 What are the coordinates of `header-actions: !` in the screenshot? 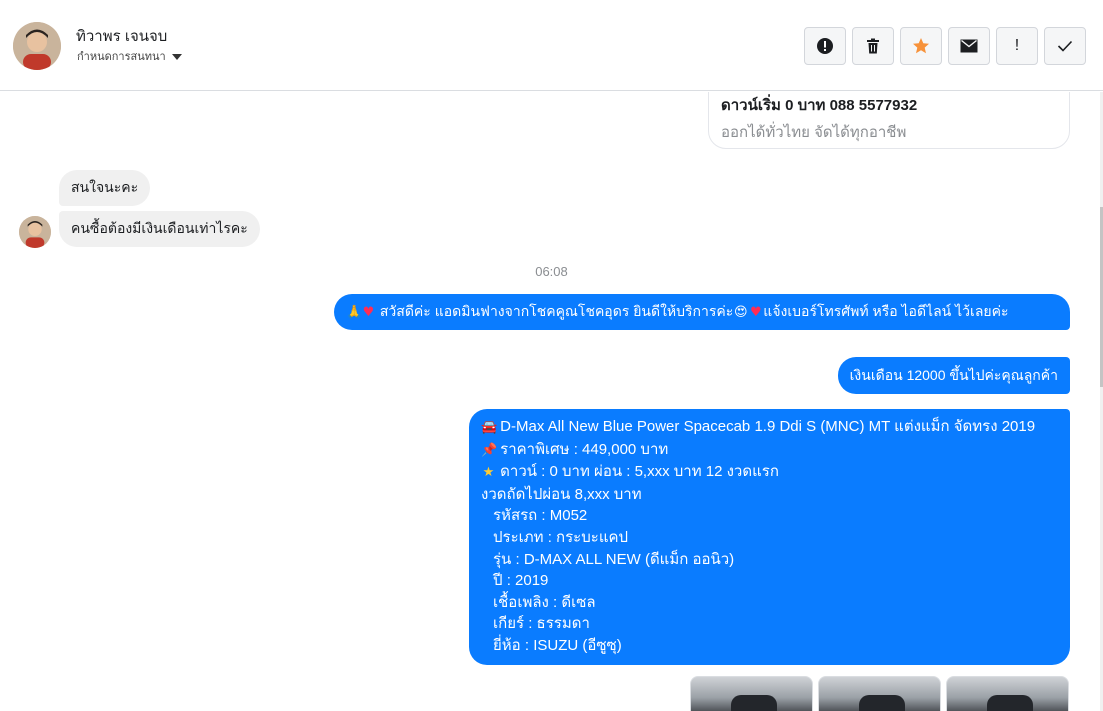 It's located at (945, 46).